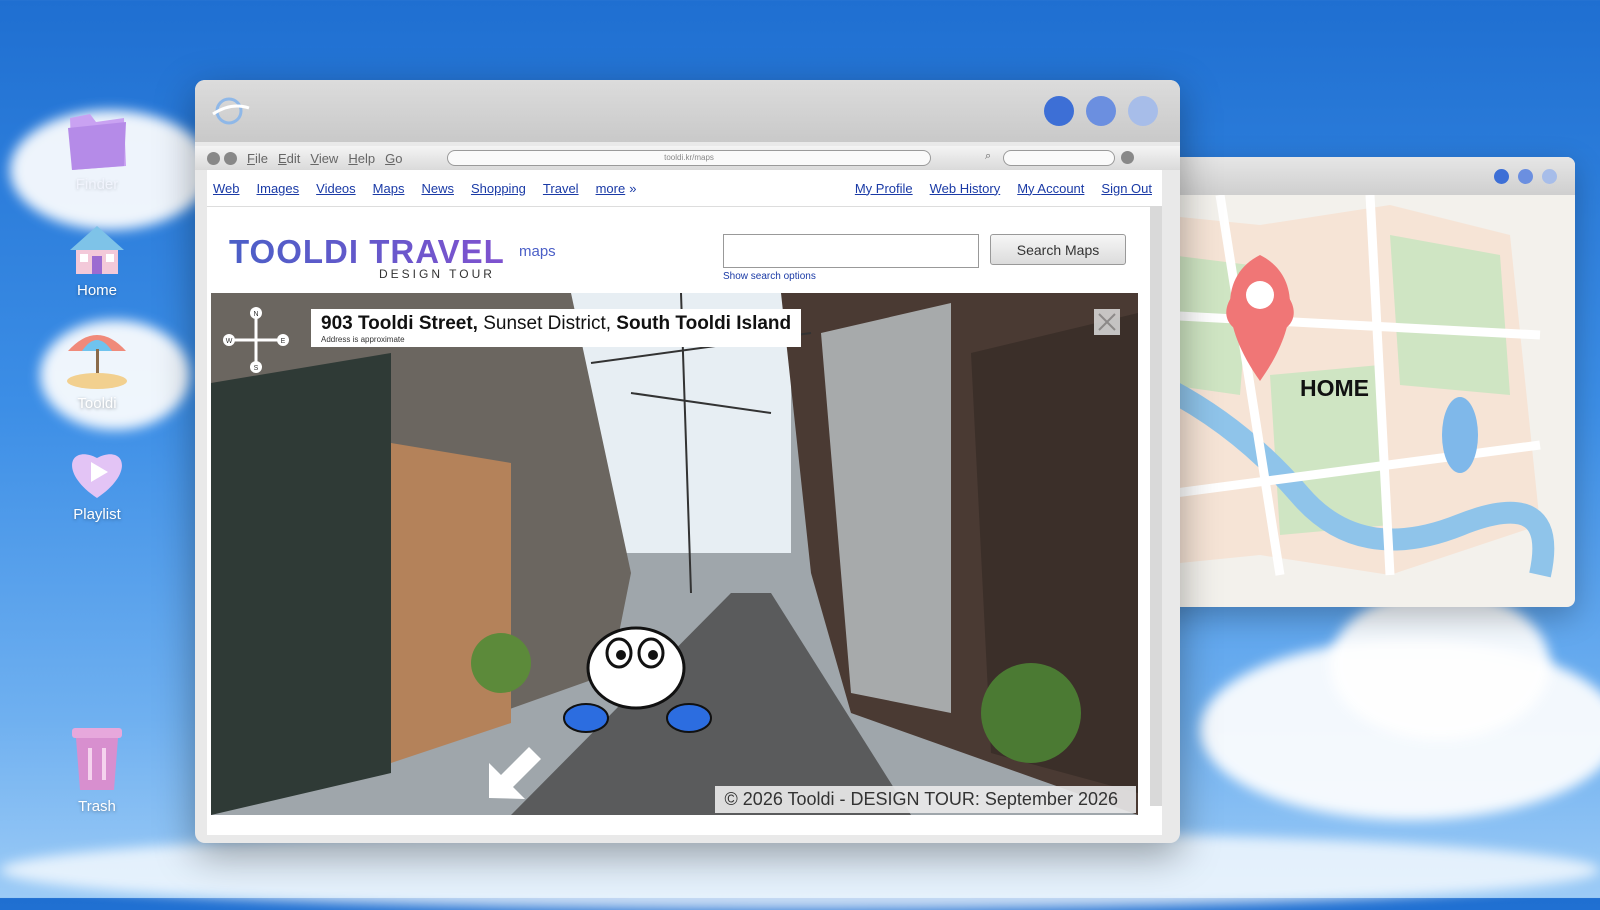  Describe the element at coordinates (704, 323) in the screenshot. I see `address-island: South Tooldi Island` at that location.